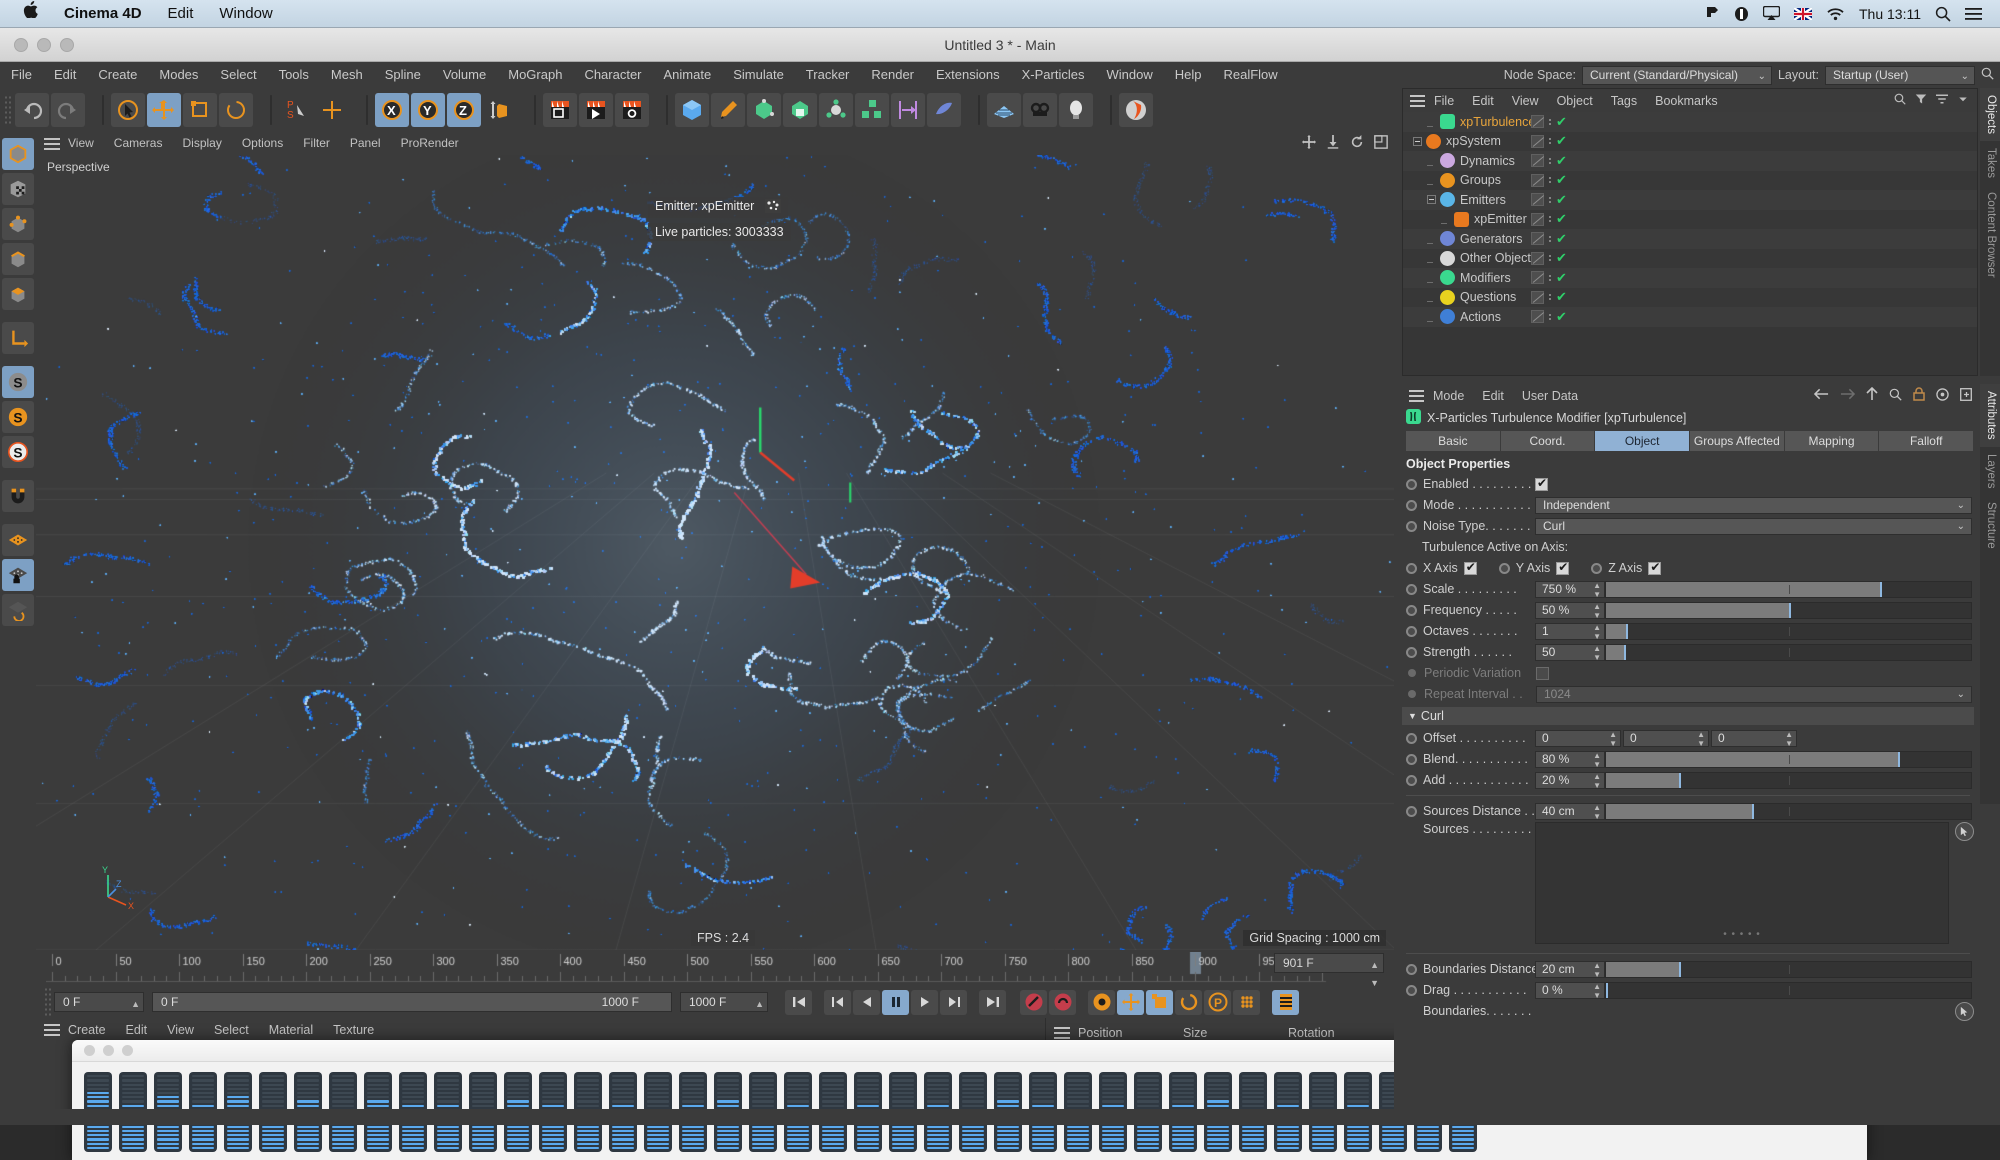  I want to click on object-row-actions: Actions ✔, so click(1690, 317).